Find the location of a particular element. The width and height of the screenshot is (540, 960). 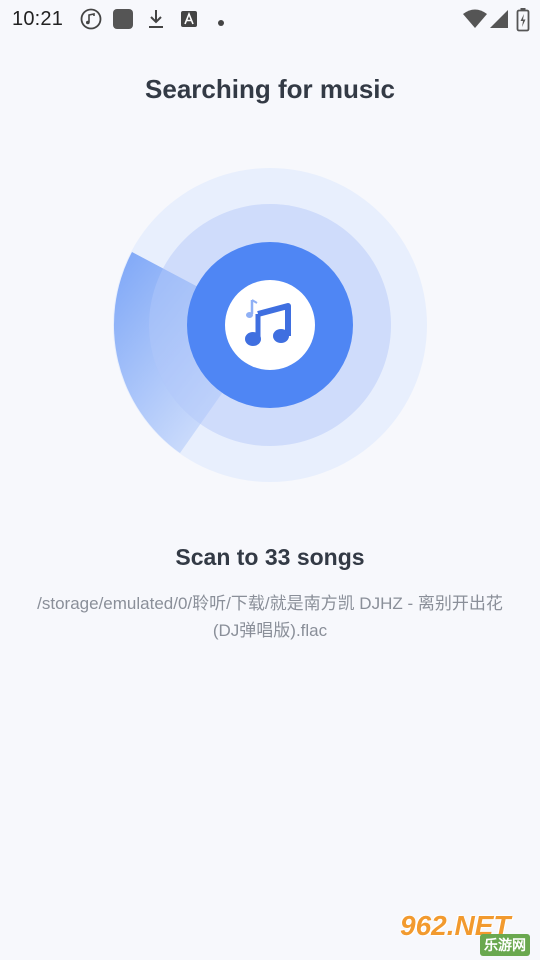

download-icon is located at coordinates (156, 21).